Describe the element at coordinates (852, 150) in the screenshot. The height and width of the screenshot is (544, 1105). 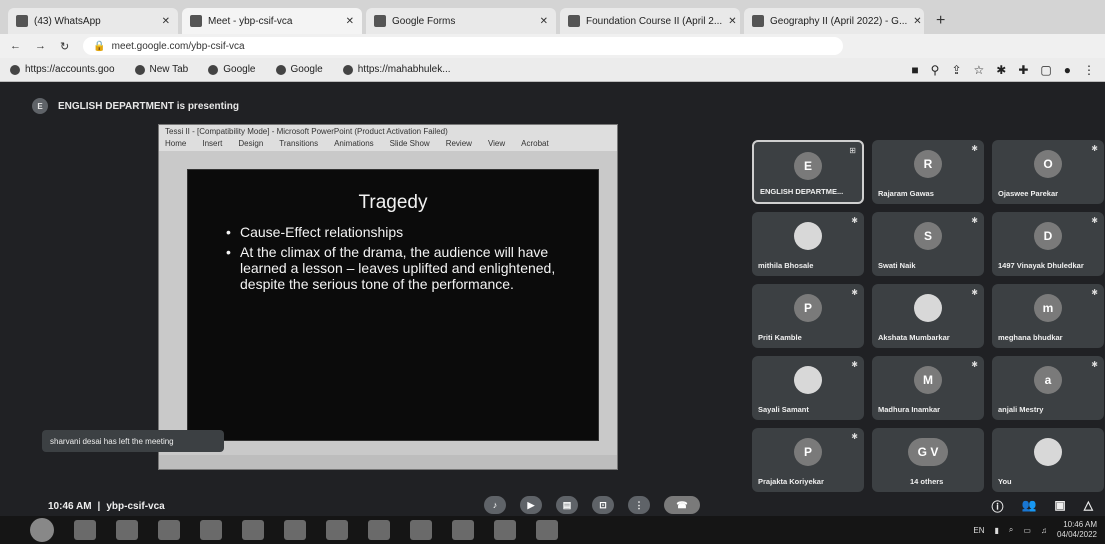
I see `pin-icon: ⊞` at that location.